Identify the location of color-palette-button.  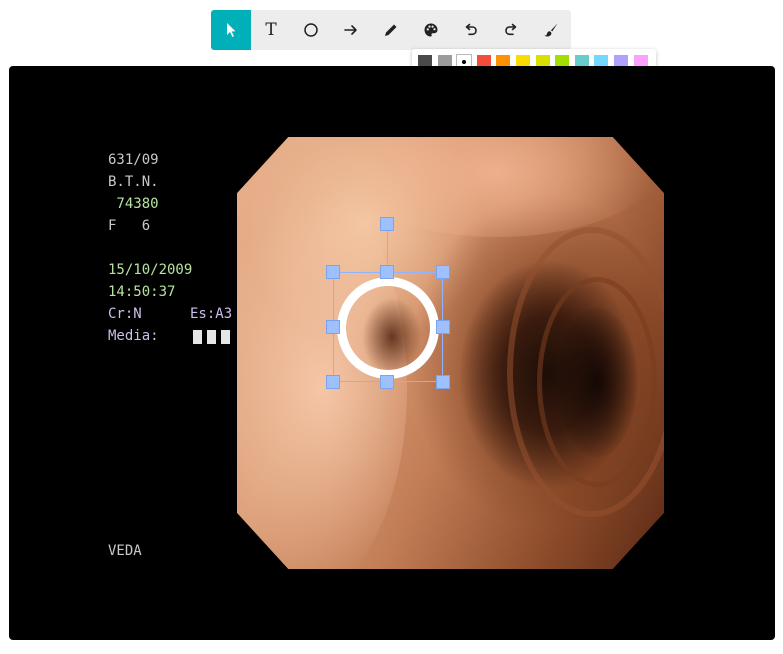
(431, 30).